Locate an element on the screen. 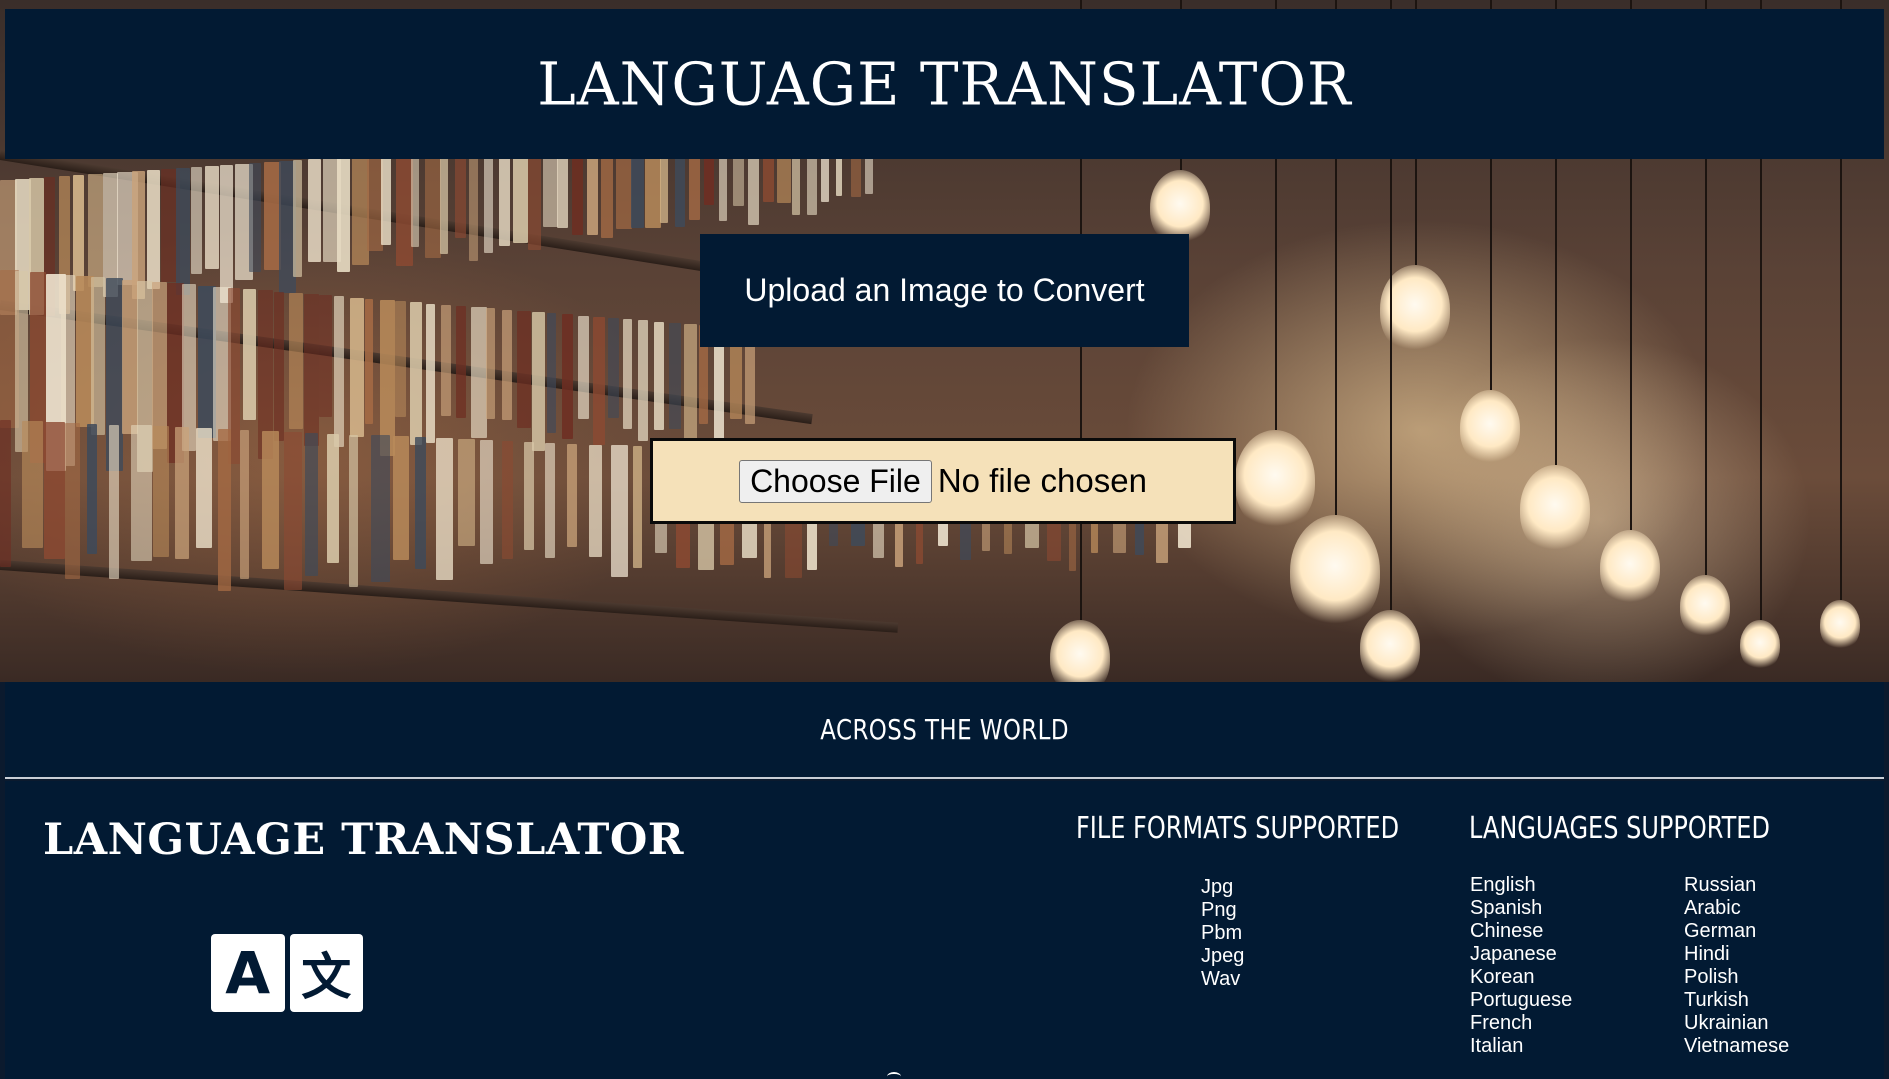  header-banner: LANGUAGE TRANSLATOR is located at coordinates (944, 84).